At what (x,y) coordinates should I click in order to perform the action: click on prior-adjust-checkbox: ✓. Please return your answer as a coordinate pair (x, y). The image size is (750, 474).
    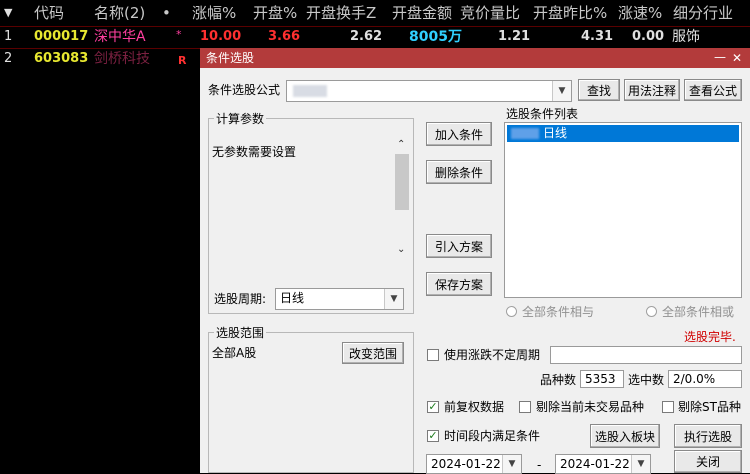
    Looking at the image, I should click on (433, 407).